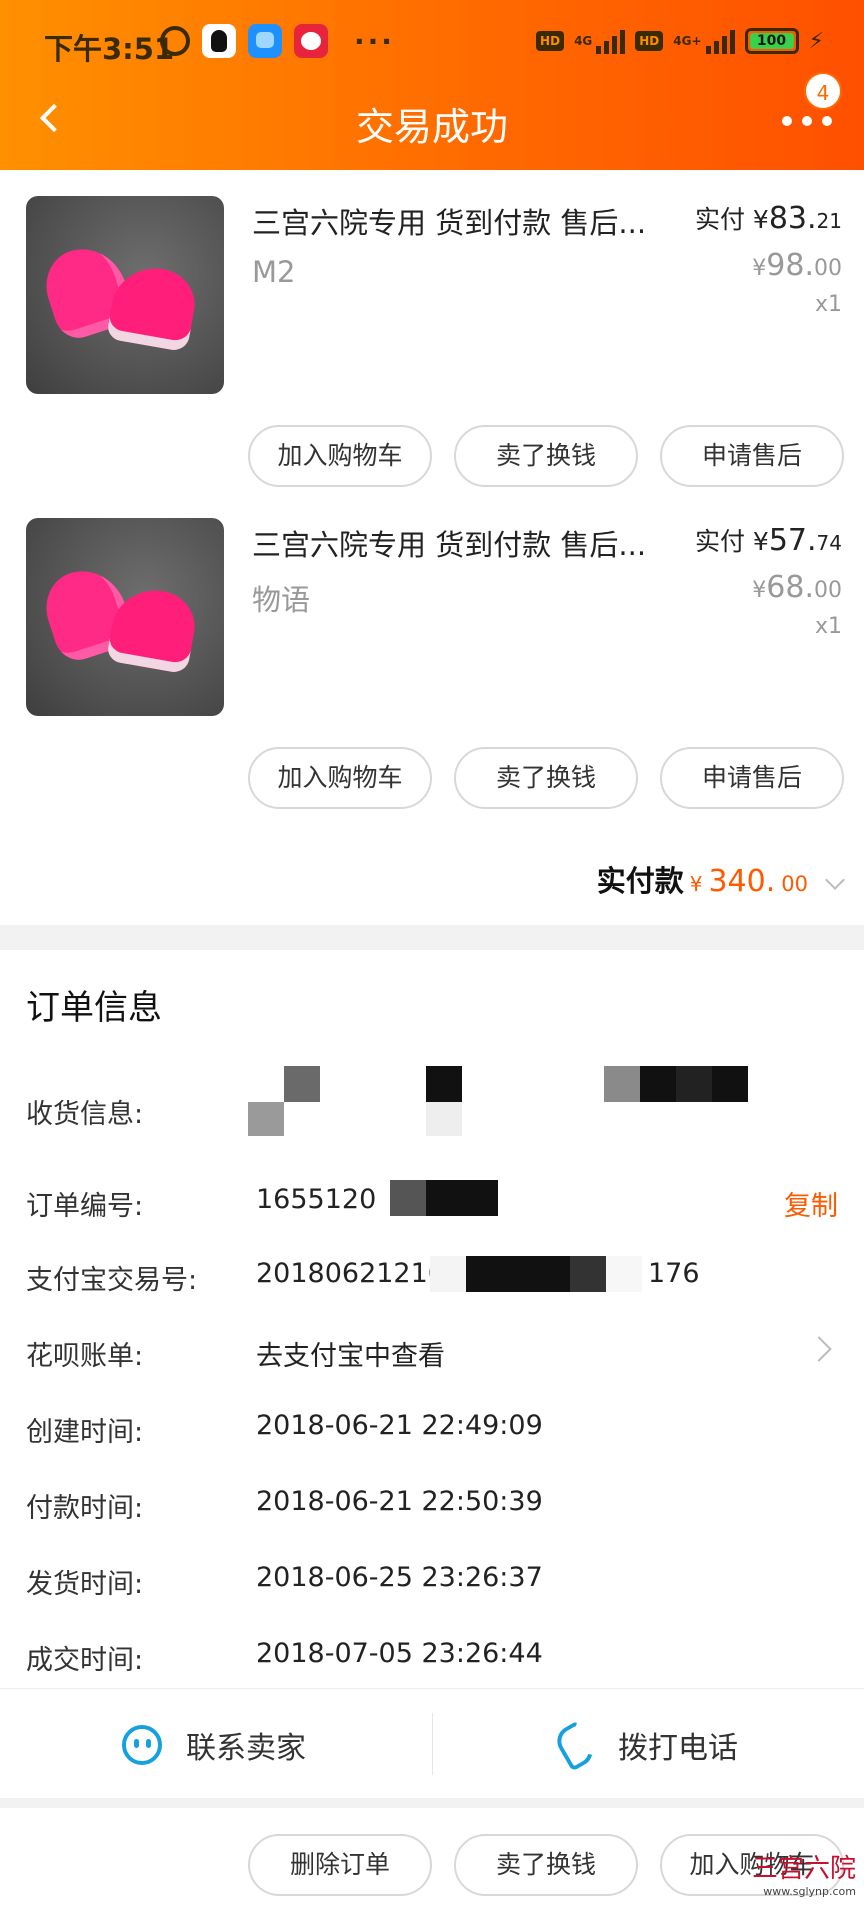 This screenshot has height=1920, width=864. What do you see at coordinates (85, 1584) in the screenshot?
I see `shipped-time-label: 发货时间:` at bounding box center [85, 1584].